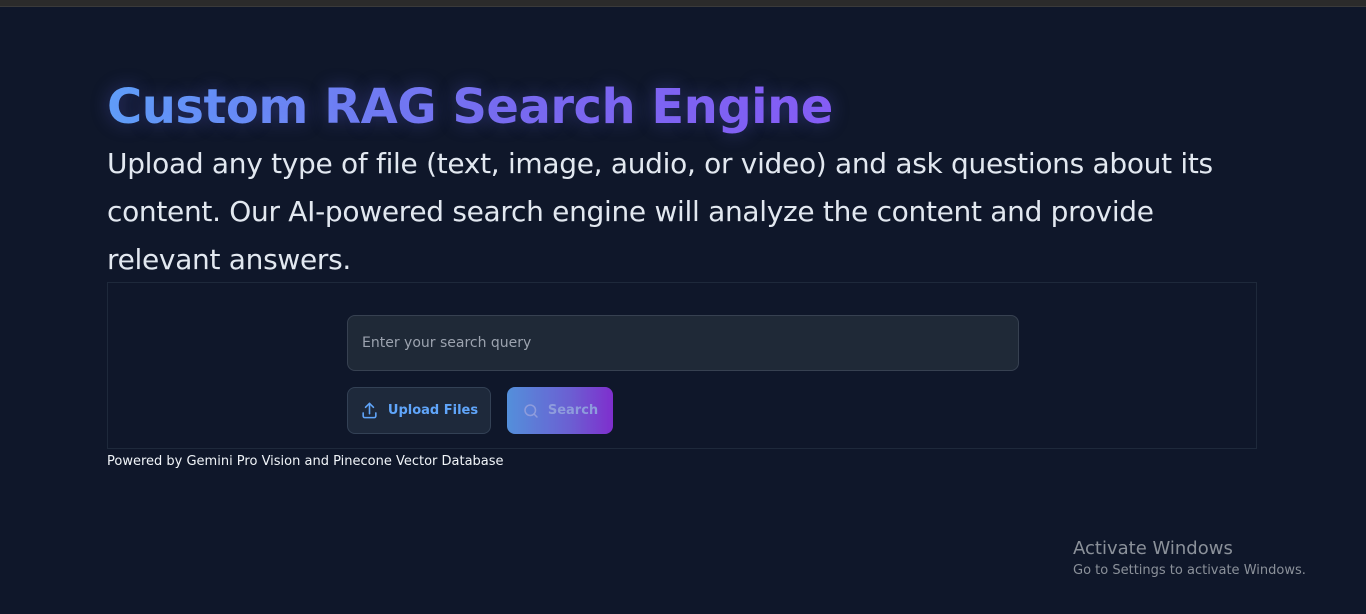 This screenshot has width=1366, height=614. I want to click on upload-icon, so click(369, 410).